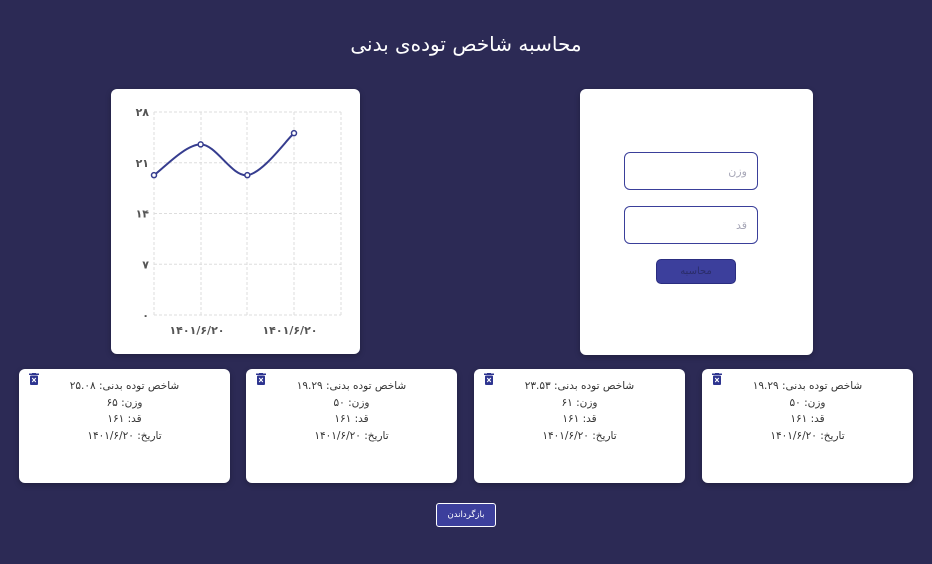  What do you see at coordinates (243, 330) in the screenshot?
I see `x-axis-ticks: ۱۴۰۱/۶/۲۰ ۱۴۰۱/۶/۲۰` at bounding box center [243, 330].